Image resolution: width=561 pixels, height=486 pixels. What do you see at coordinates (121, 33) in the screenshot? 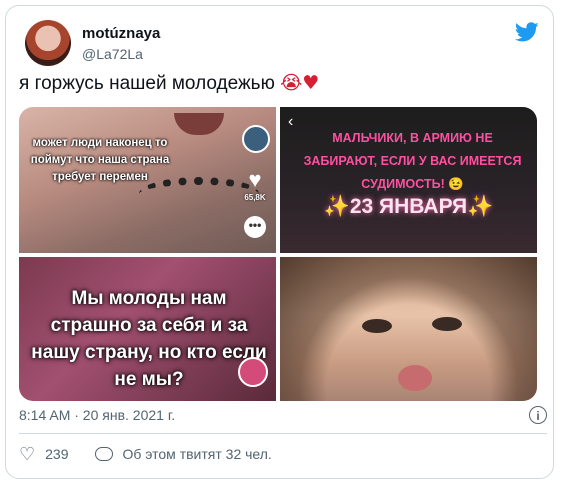
I see `display-name: motúznaya` at bounding box center [121, 33].